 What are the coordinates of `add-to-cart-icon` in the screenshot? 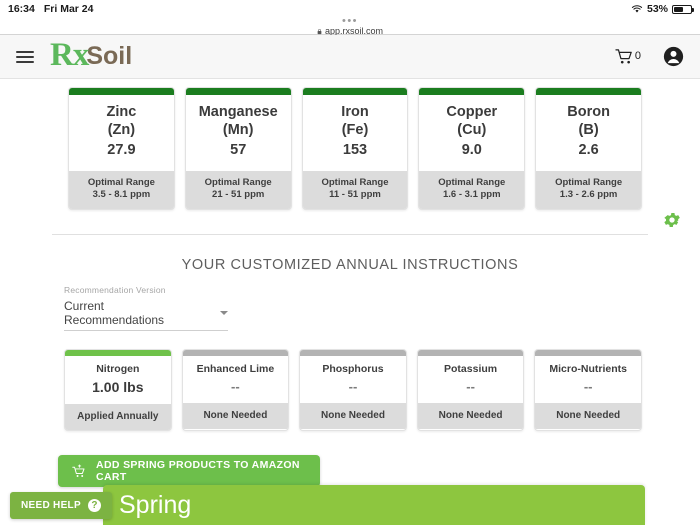 It's located at (78, 470).